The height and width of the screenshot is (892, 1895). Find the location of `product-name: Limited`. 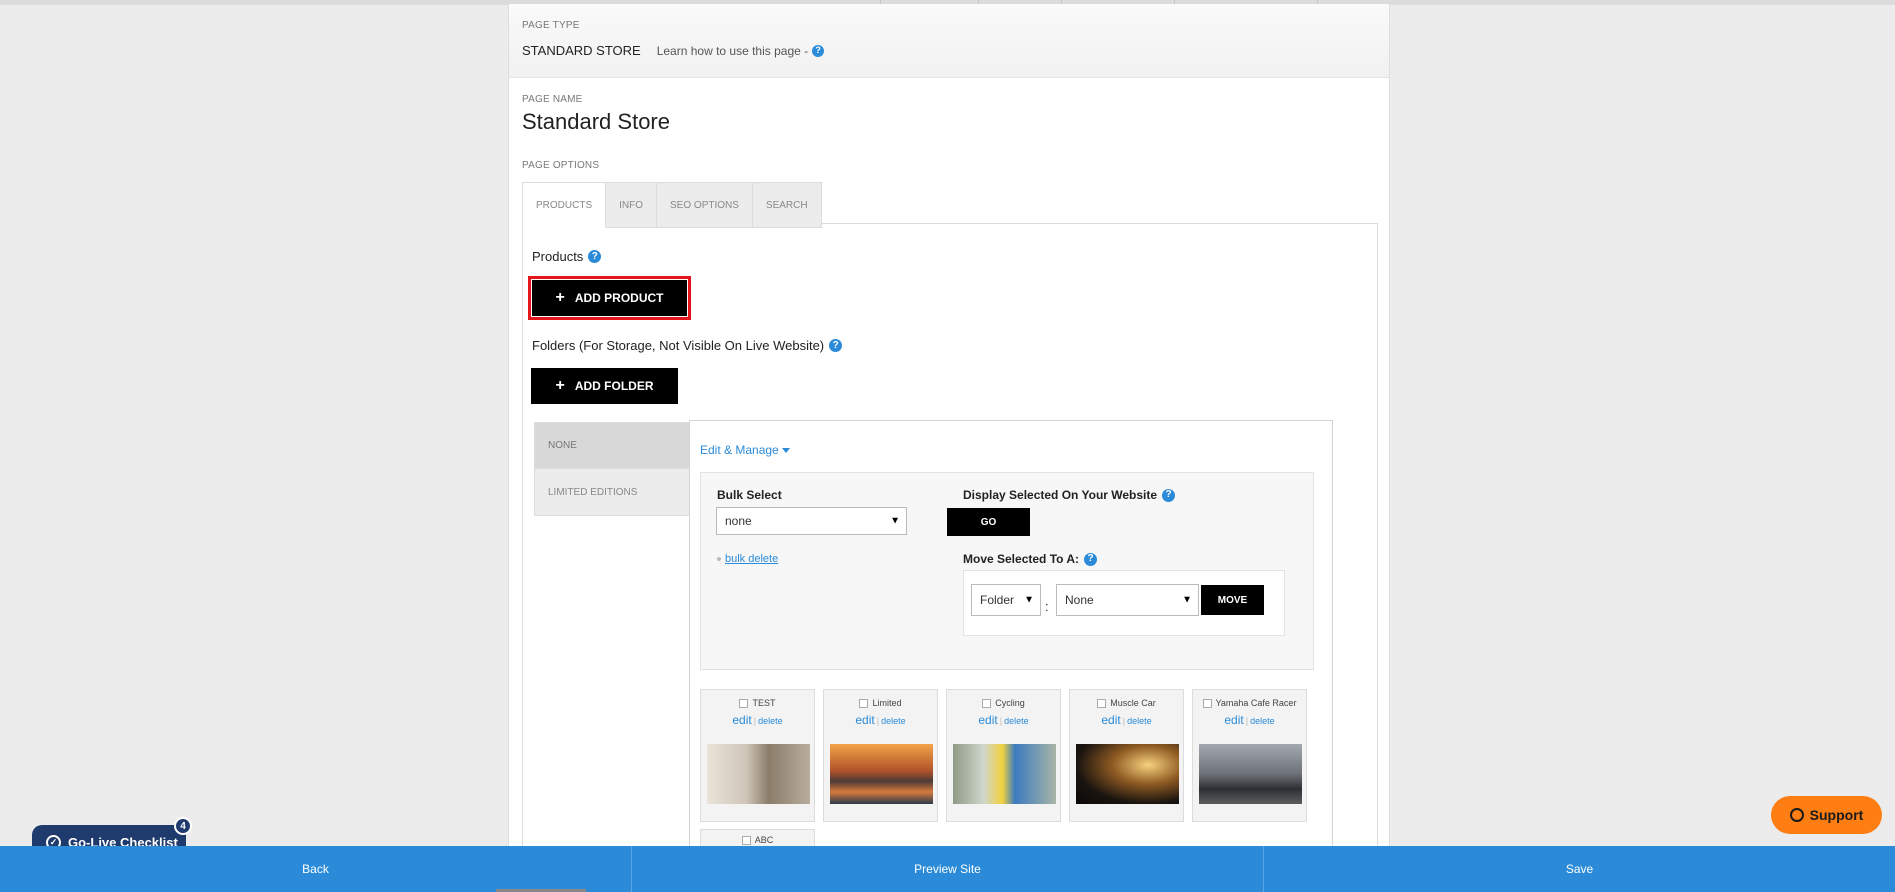

product-name: Limited is located at coordinates (887, 703).